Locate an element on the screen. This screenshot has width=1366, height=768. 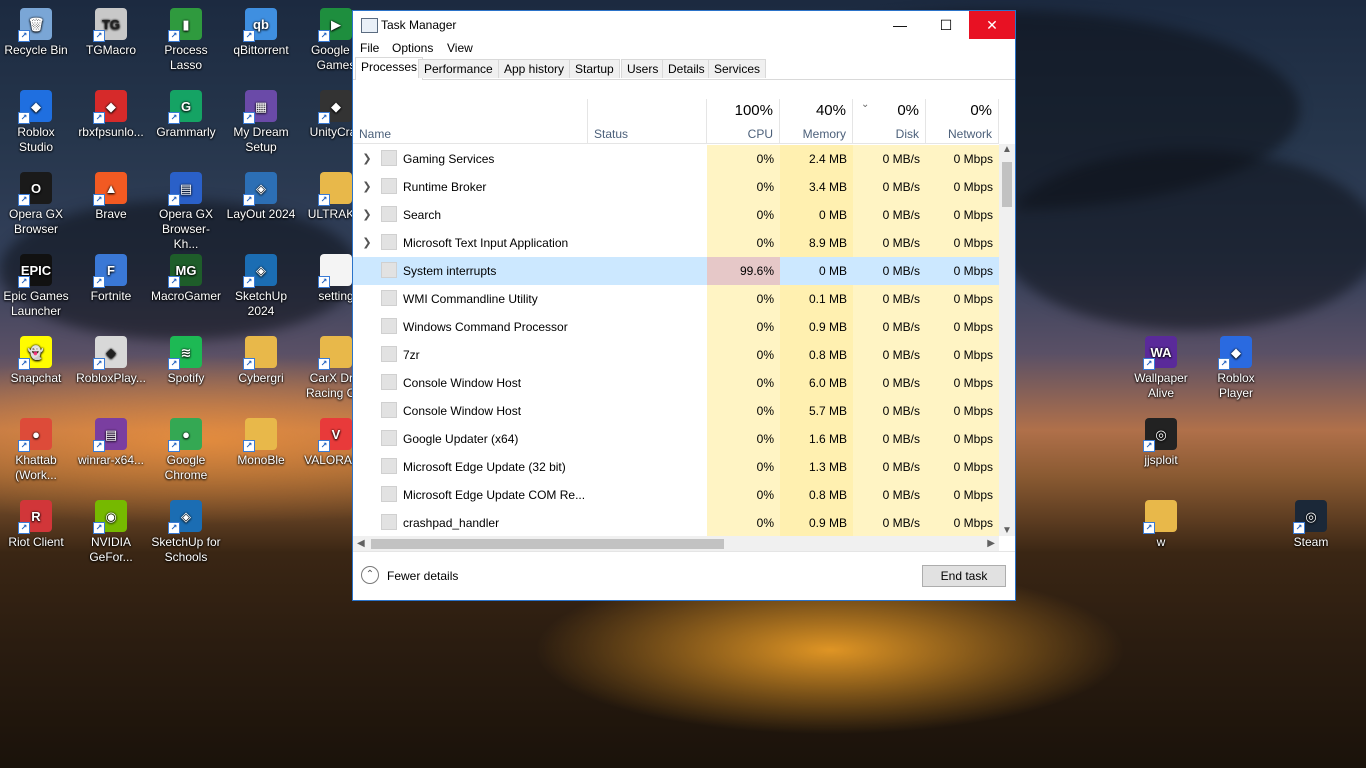
tab-details: Details is located at coordinates (686, 68).